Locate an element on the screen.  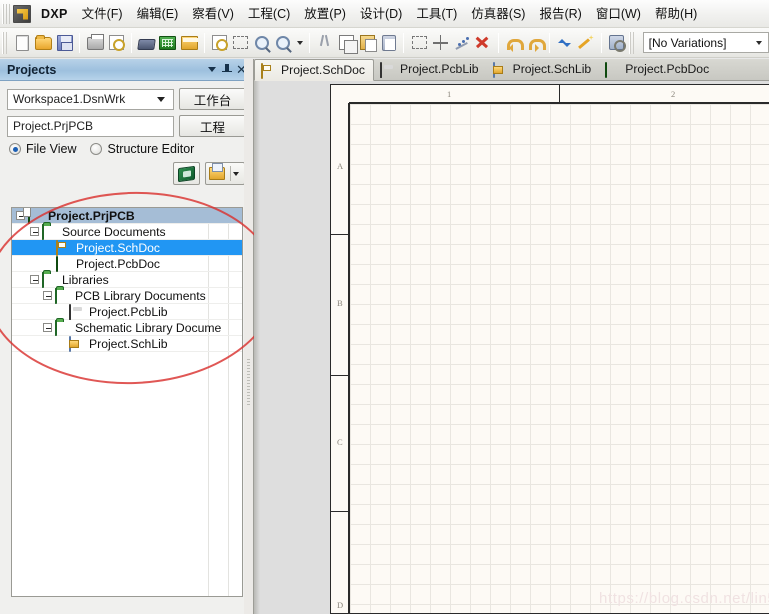
open-board-button is located at coordinates (146, 42).